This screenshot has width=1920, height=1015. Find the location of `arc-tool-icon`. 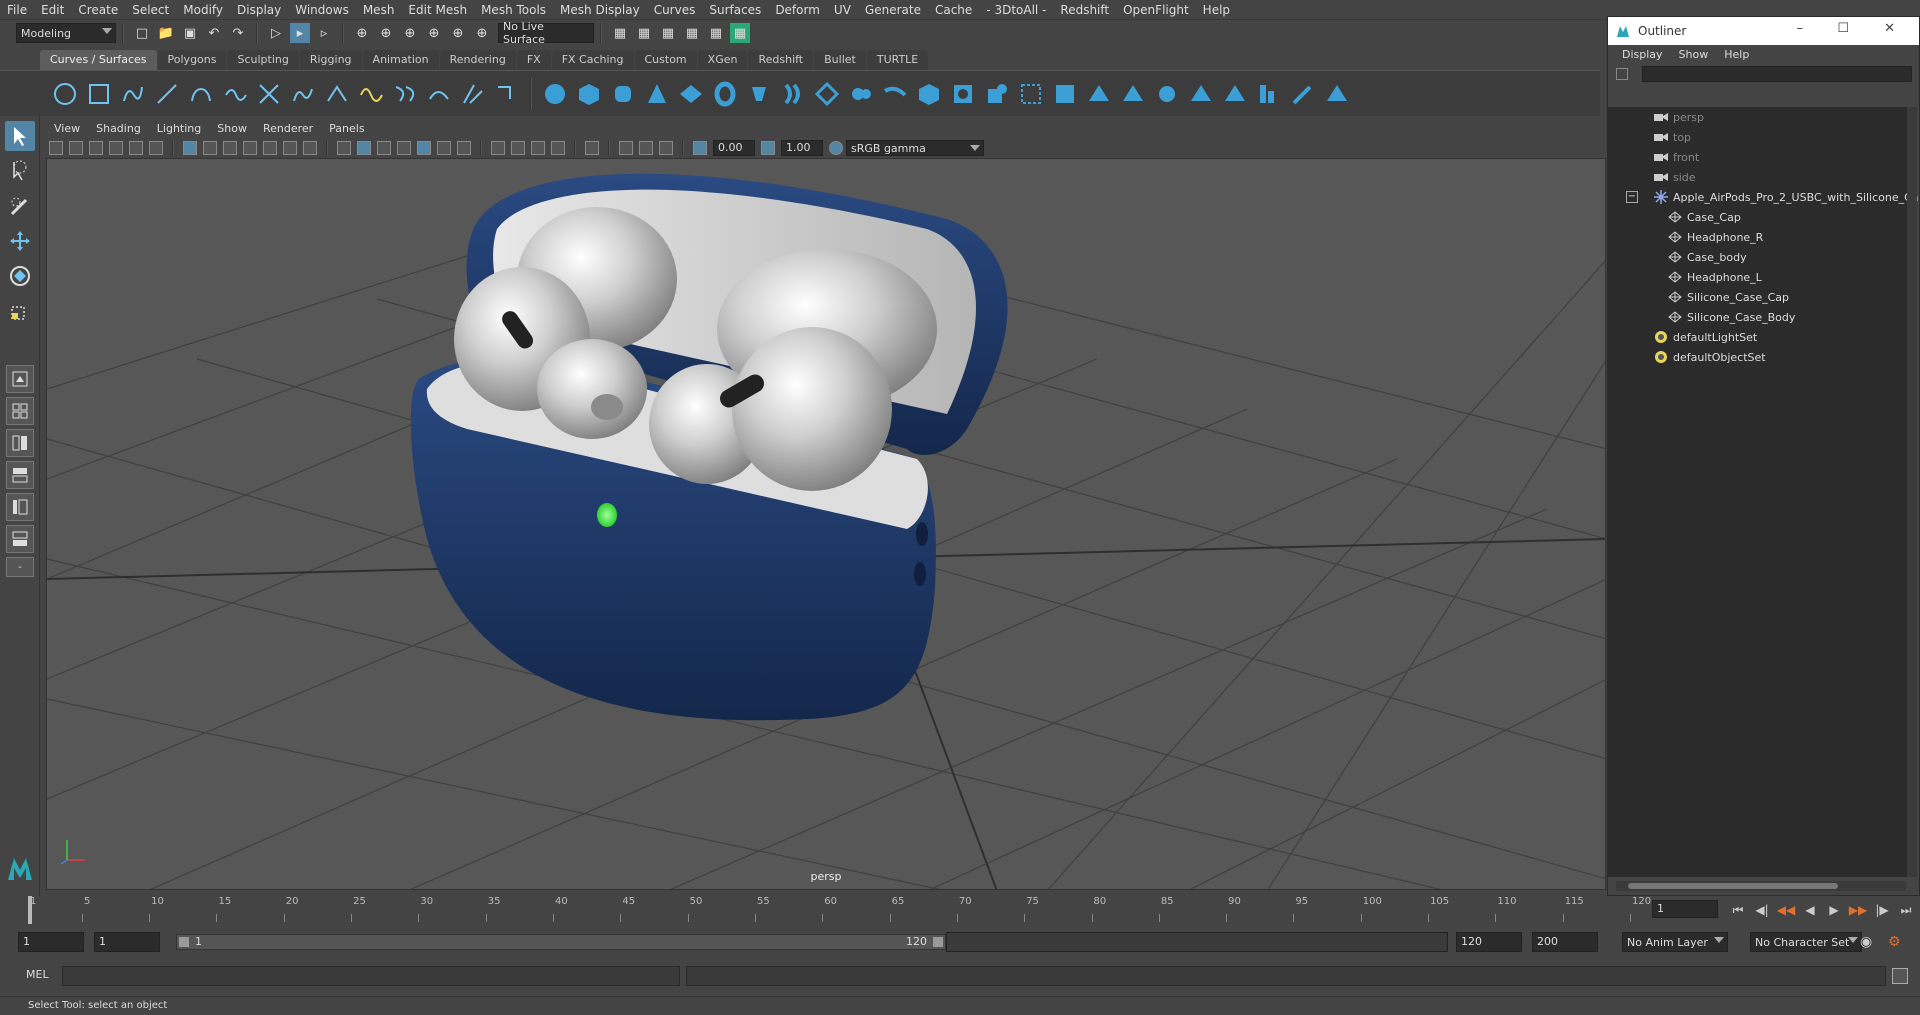

arc-tool-icon is located at coordinates (269, 94).